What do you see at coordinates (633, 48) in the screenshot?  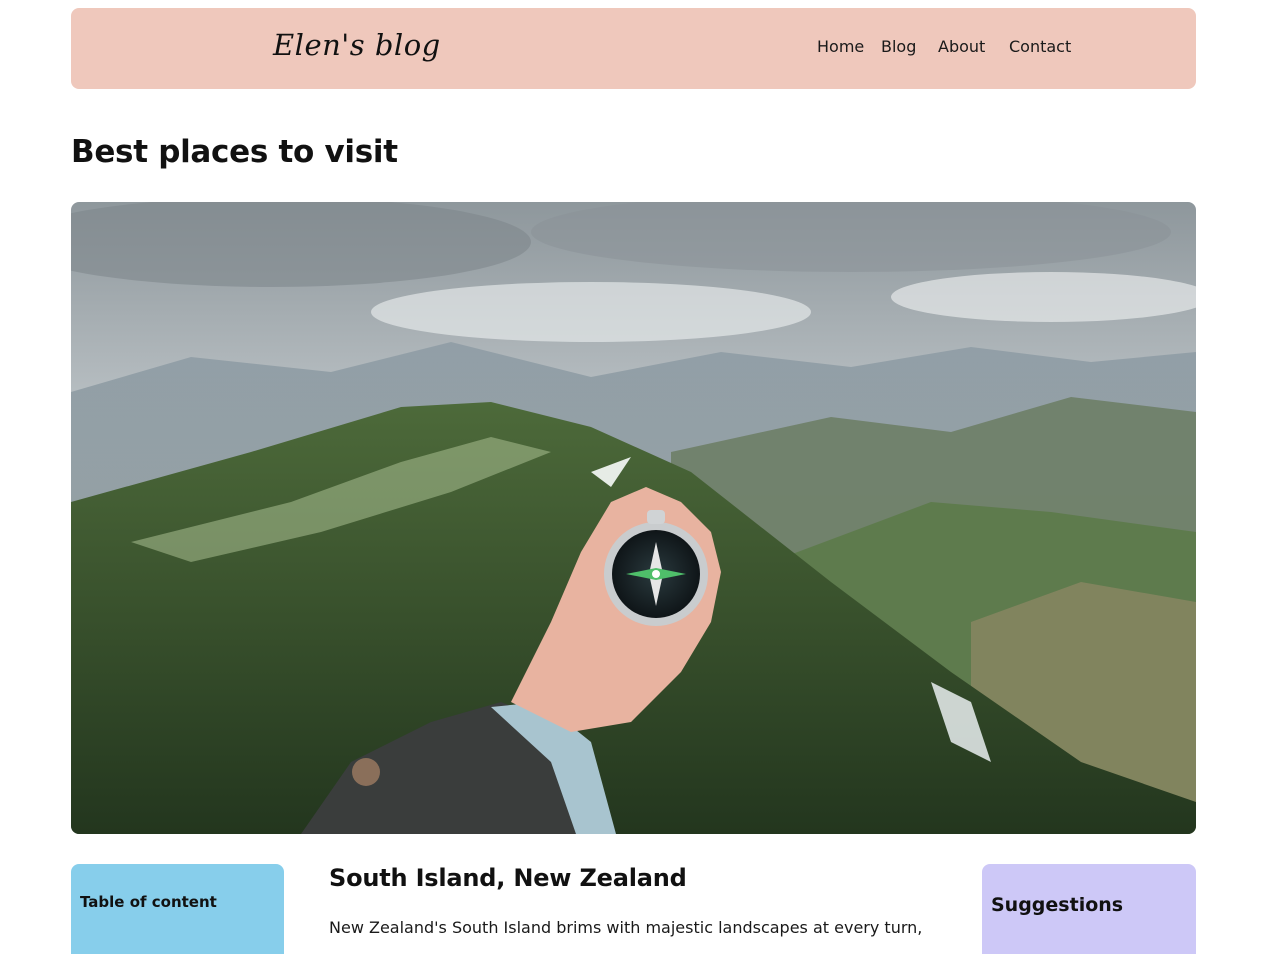 I see `site-header: Elen's blog Home Blog About Contact` at bounding box center [633, 48].